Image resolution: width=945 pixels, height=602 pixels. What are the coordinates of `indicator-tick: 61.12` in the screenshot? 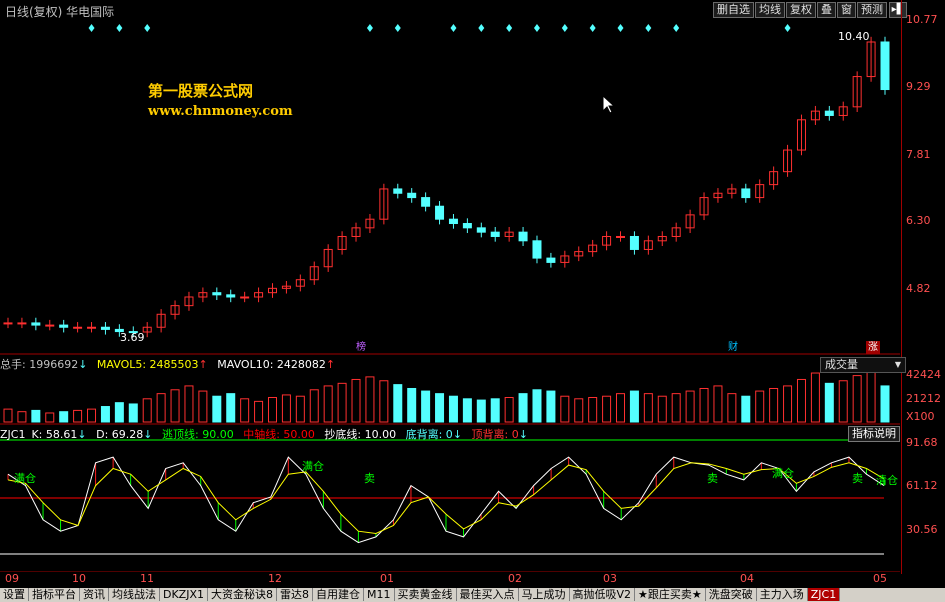 It's located at (922, 485).